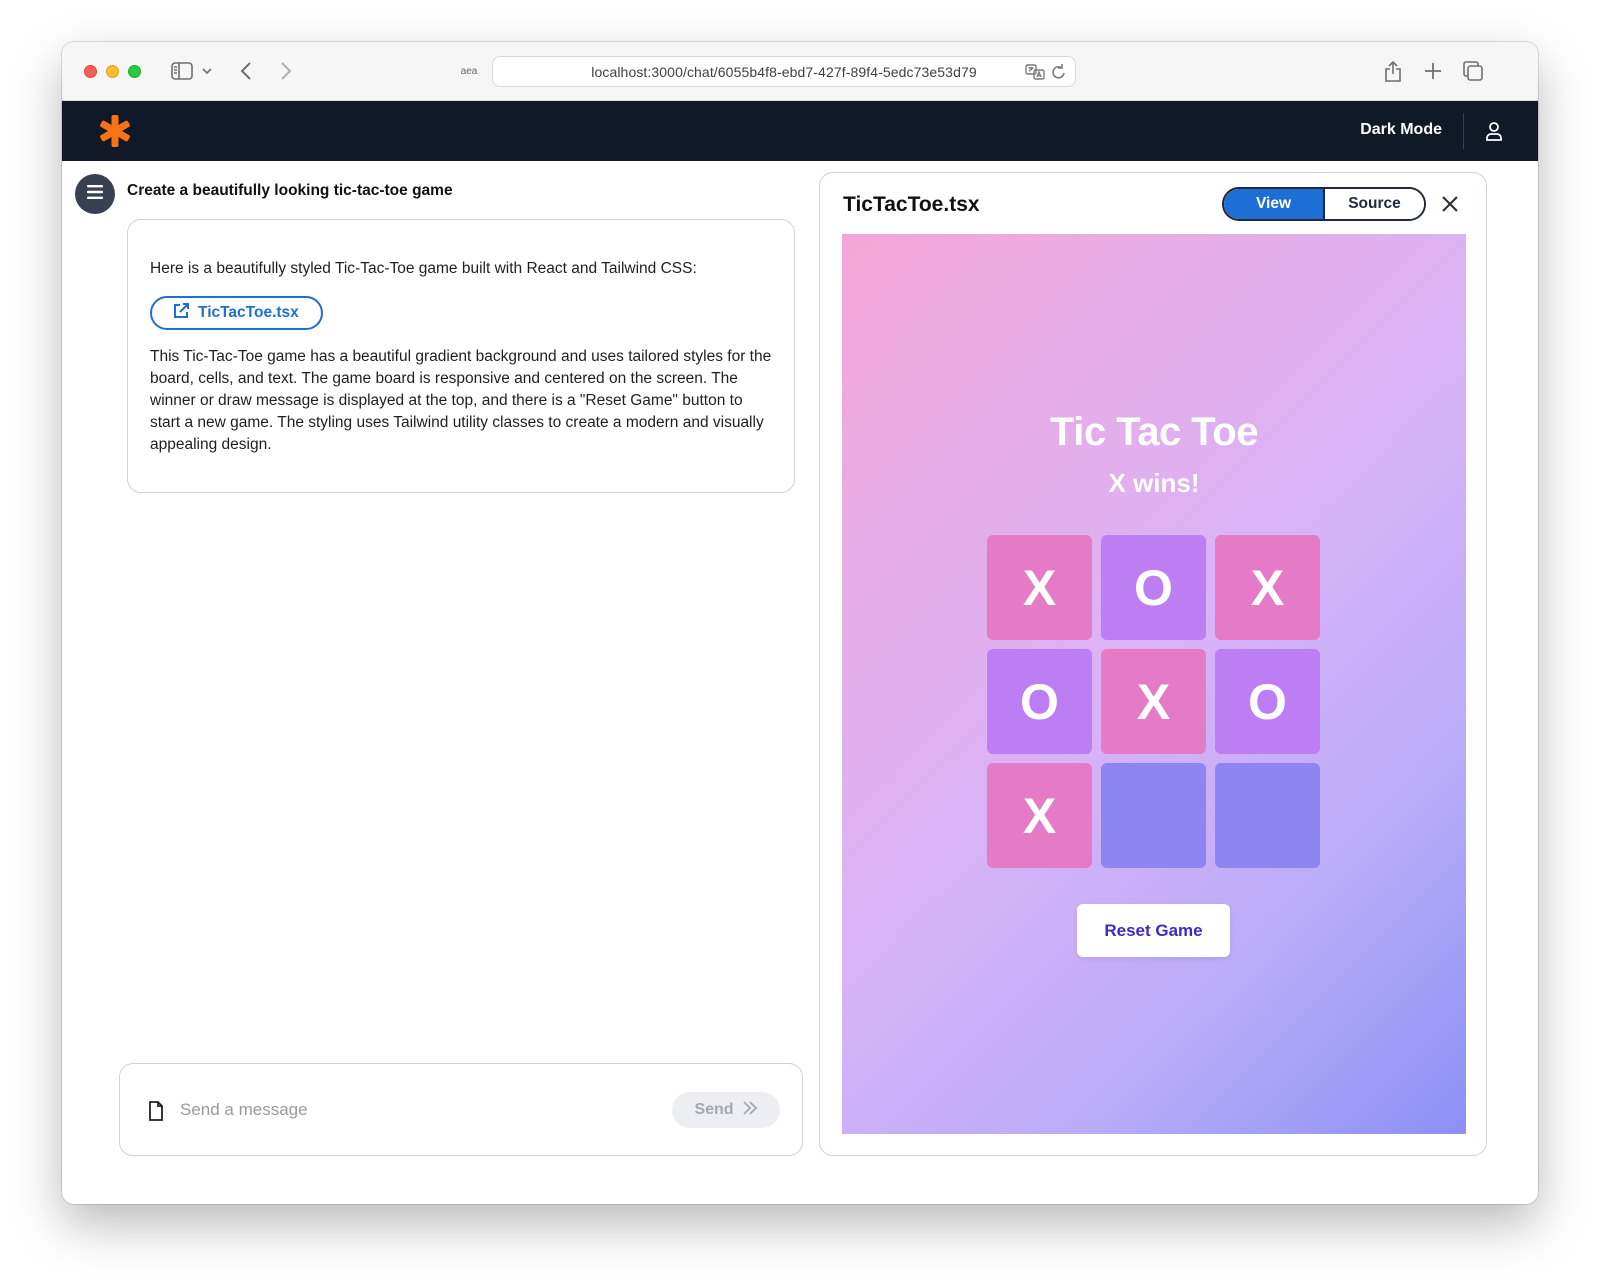 Image resolution: width=1600 pixels, height=1285 pixels. What do you see at coordinates (1154, 483) in the screenshot?
I see `game-status: X wins!` at bounding box center [1154, 483].